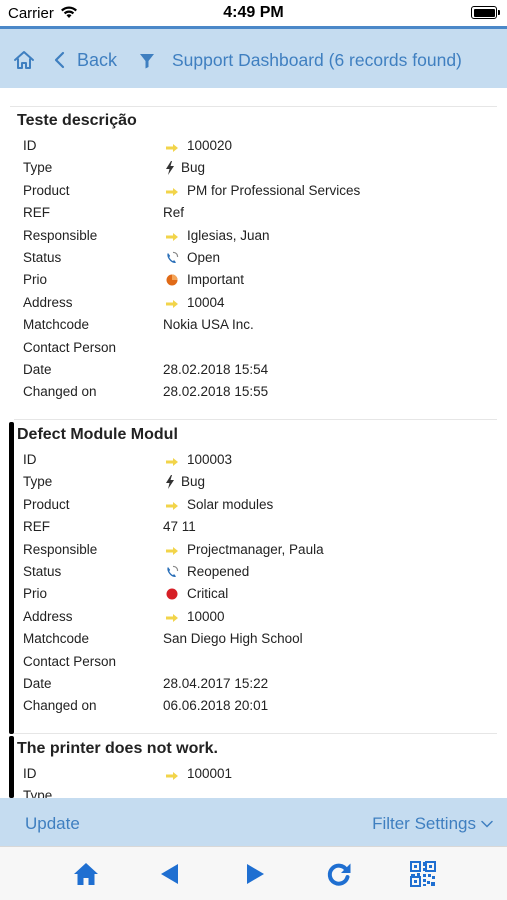  I want to click on field-value: Iglesias, Juan, so click(216, 235).